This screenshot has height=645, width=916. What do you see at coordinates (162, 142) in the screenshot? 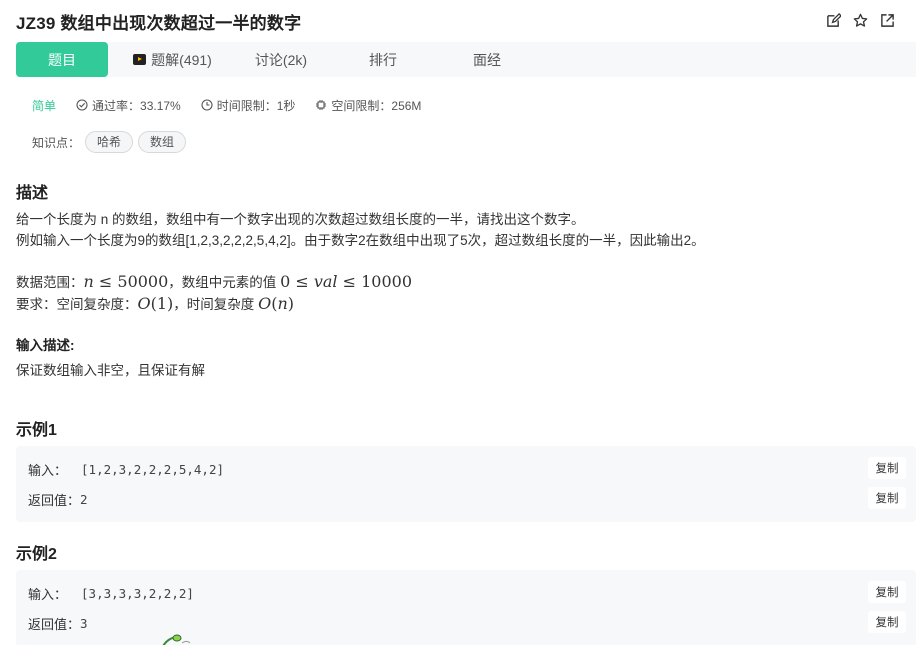
I see `tag-array: 数组` at bounding box center [162, 142].